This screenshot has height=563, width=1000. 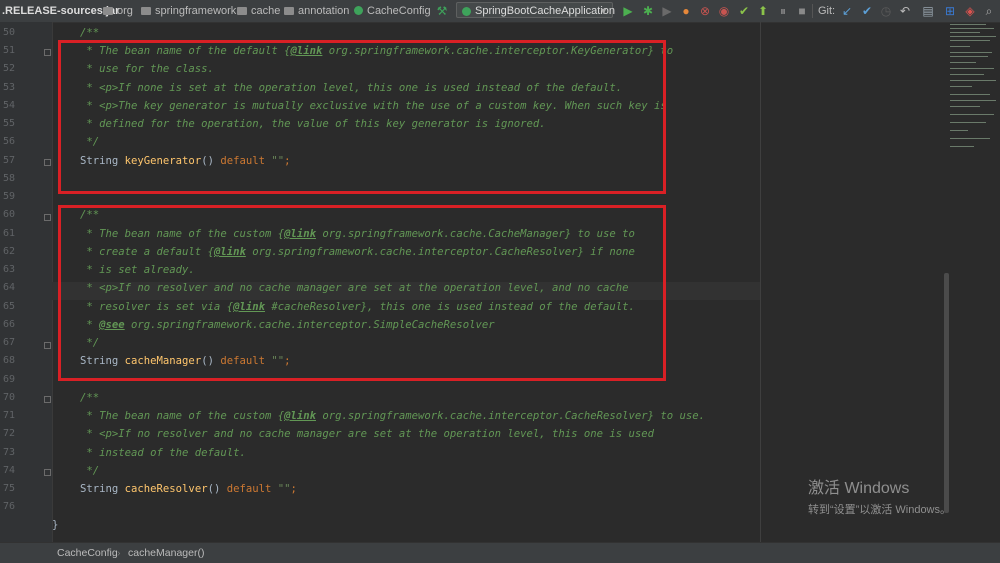 I want to click on line-number: 65, so click(x=8, y=306).